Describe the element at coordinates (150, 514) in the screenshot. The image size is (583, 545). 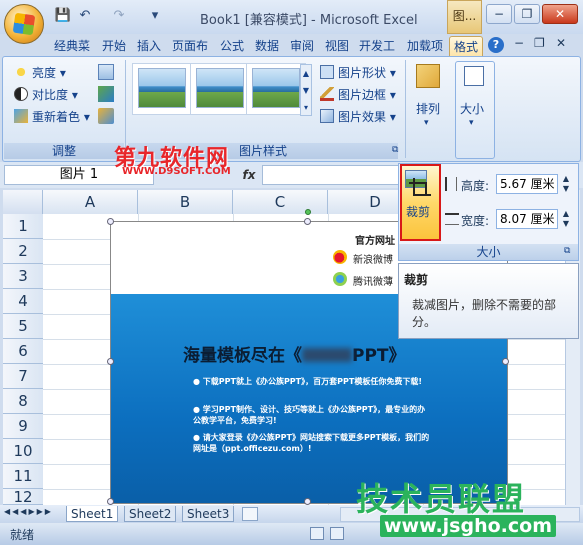
I see `sheet-tab-2: Sheet2` at that location.